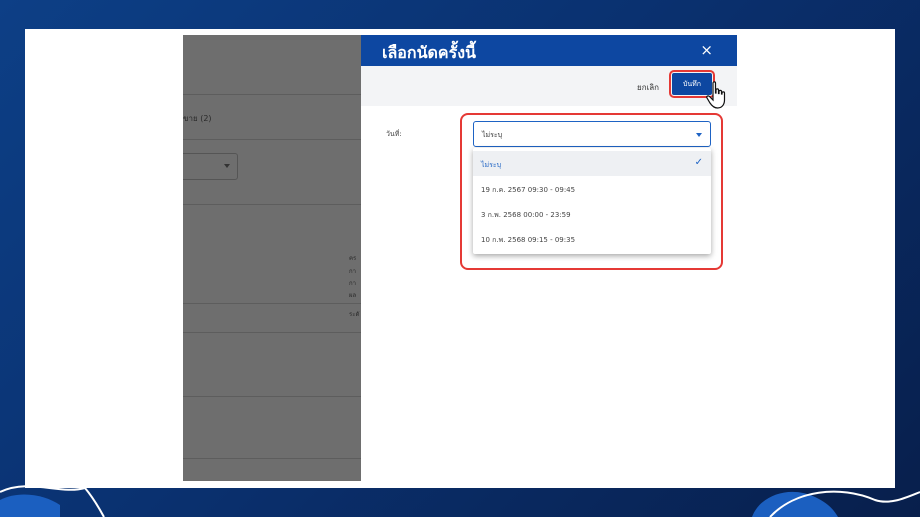 The width and height of the screenshot is (920, 517). I want to click on check-icon: ✓, so click(698, 162).